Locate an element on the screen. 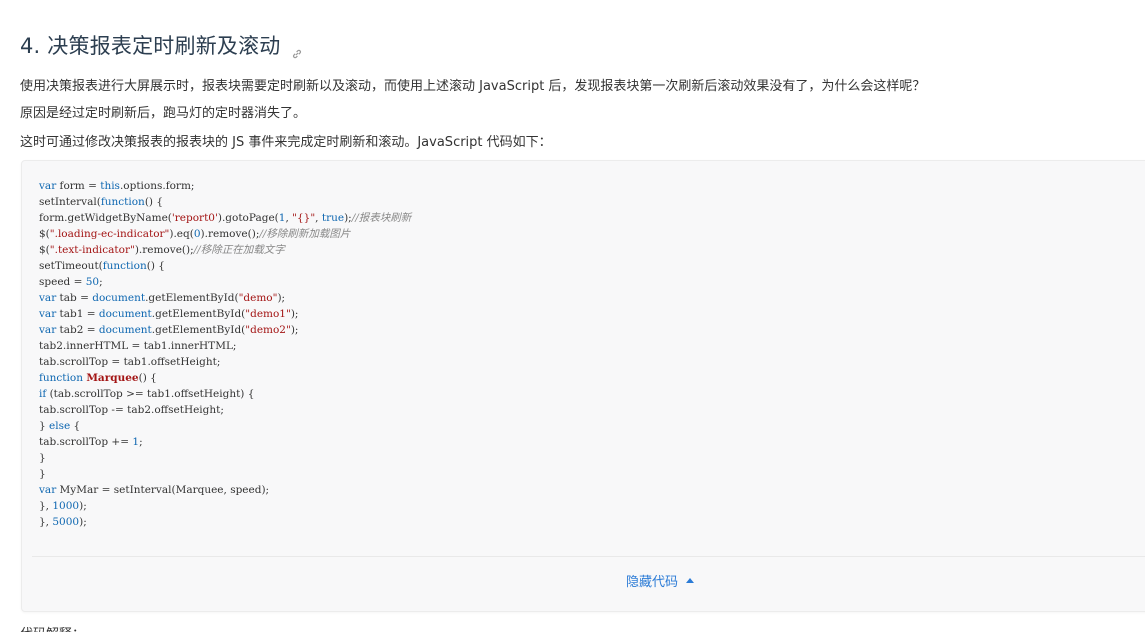 The width and height of the screenshot is (1145, 632). caret-up-icon is located at coordinates (690, 580).